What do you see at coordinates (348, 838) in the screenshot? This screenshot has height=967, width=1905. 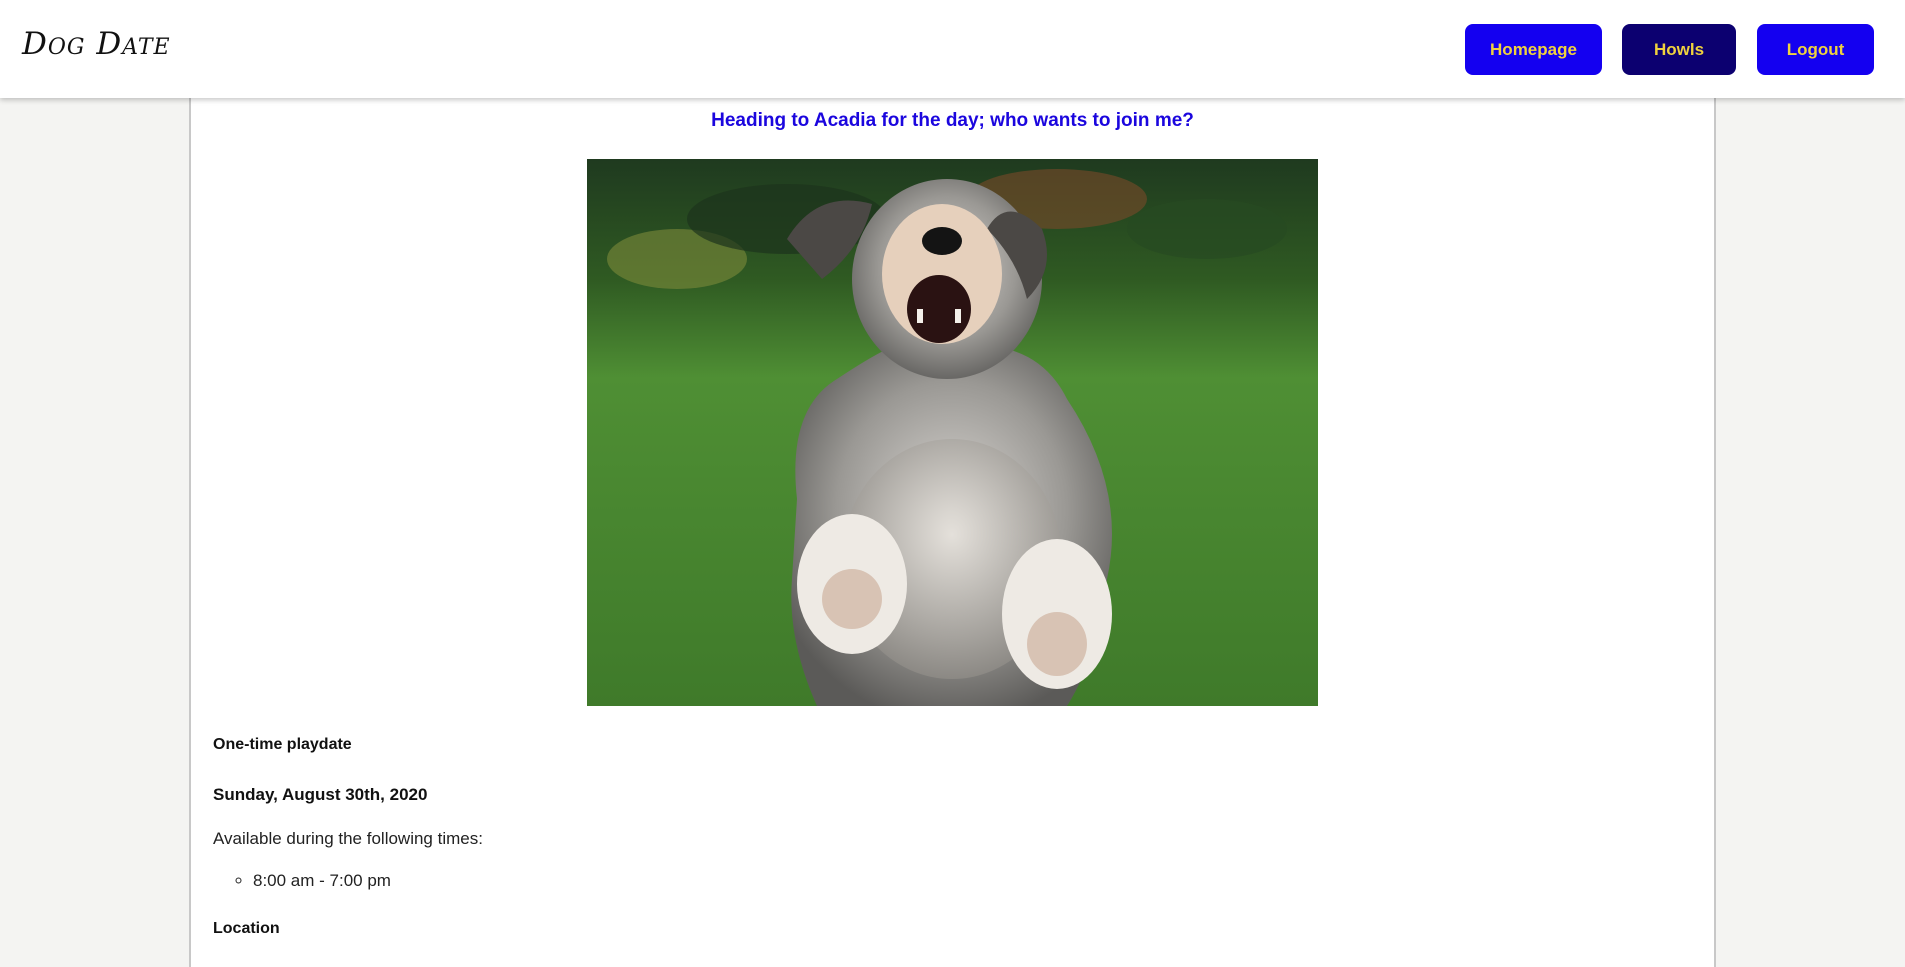 I see `availability-label: Available during the following times:` at bounding box center [348, 838].